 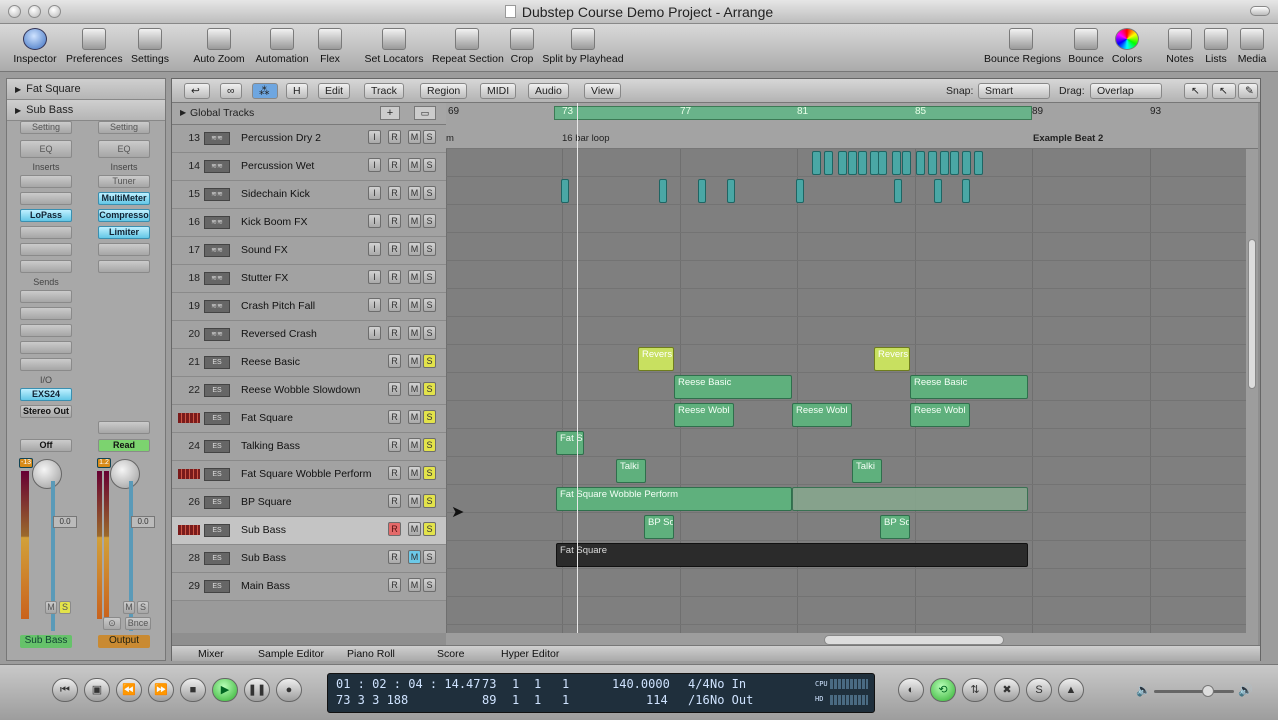 What do you see at coordinates (1248, 91) in the screenshot?
I see `pencil-tool: ✎` at bounding box center [1248, 91].